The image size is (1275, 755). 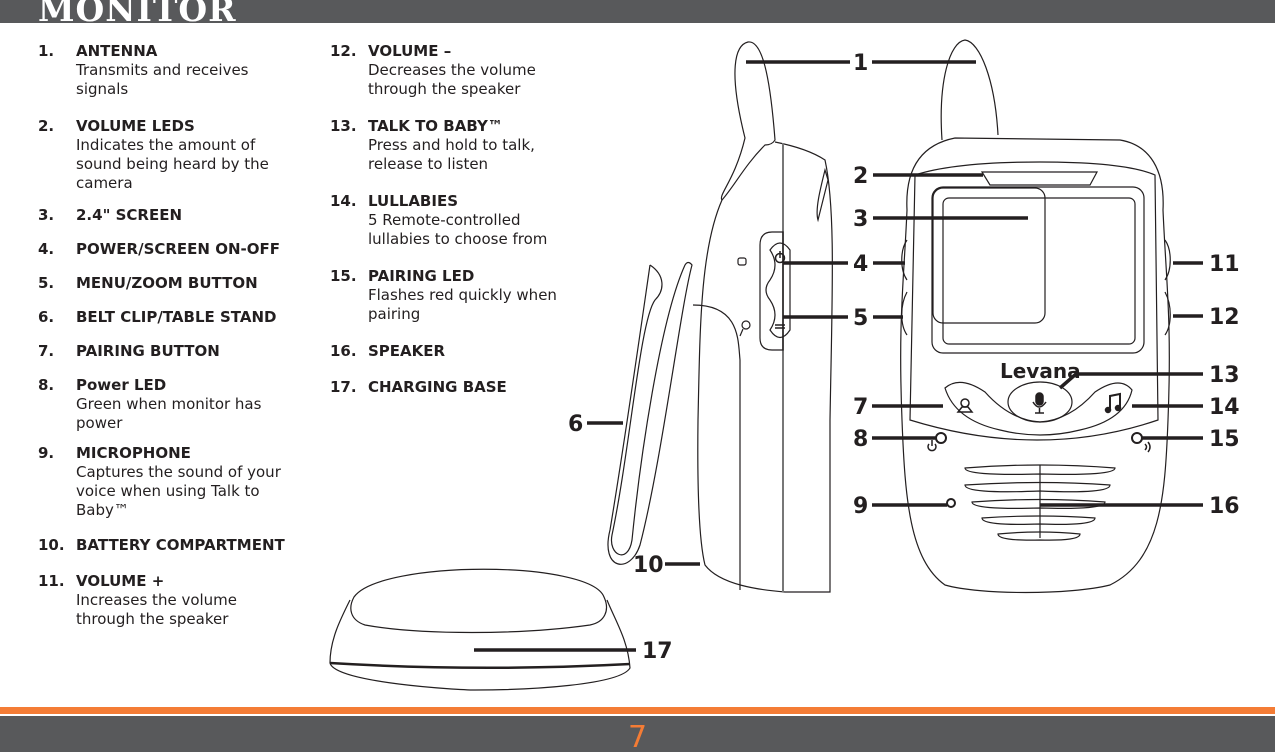 What do you see at coordinates (1113, 403) in the screenshot?
I see `music-note-icon` at bounding box center [1113, 403].